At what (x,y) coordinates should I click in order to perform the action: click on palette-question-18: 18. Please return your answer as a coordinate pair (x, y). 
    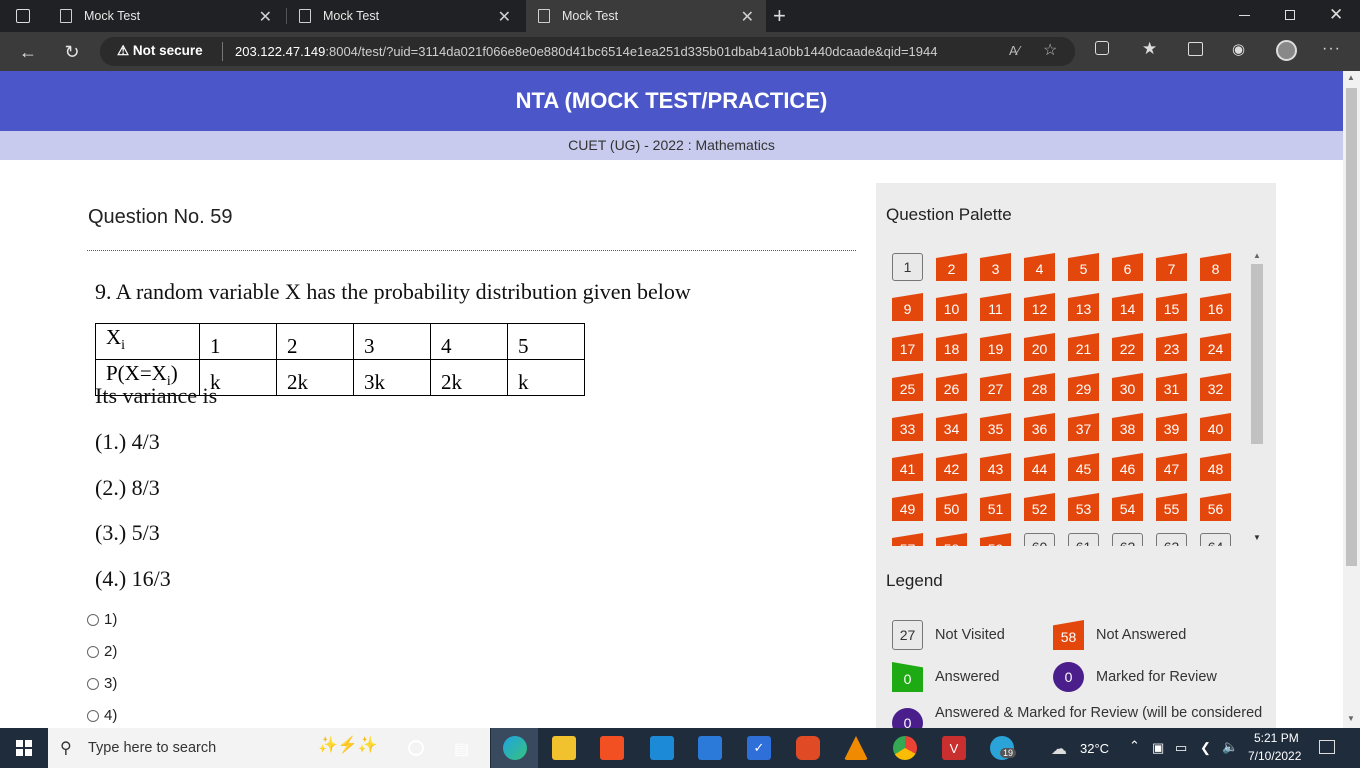
    Looking at the image, I should click on (951, 347).